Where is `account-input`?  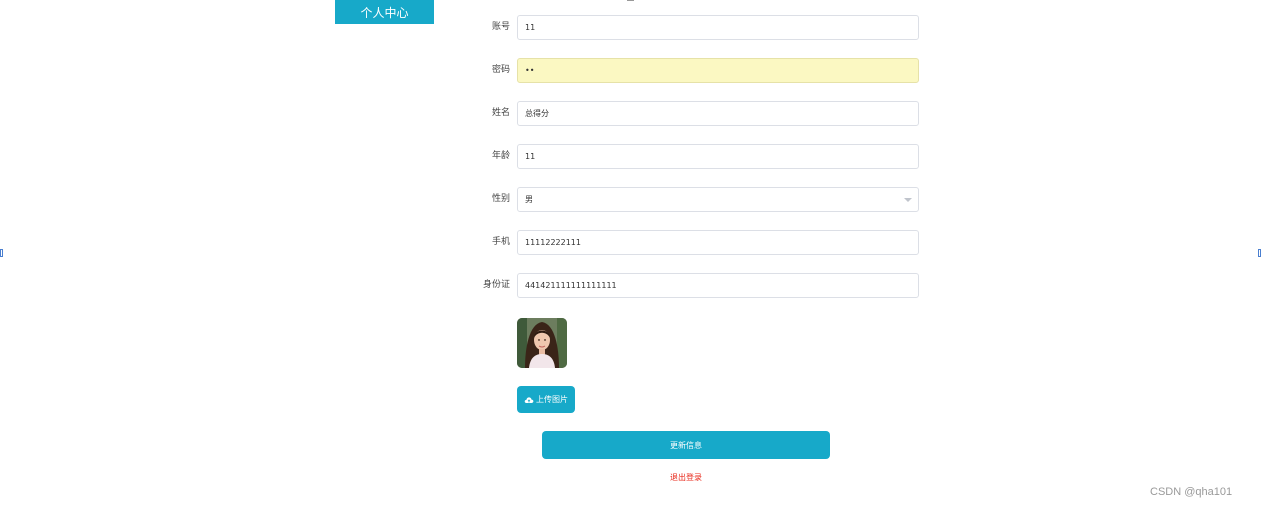 account-input is located at coordinates (718, 27).